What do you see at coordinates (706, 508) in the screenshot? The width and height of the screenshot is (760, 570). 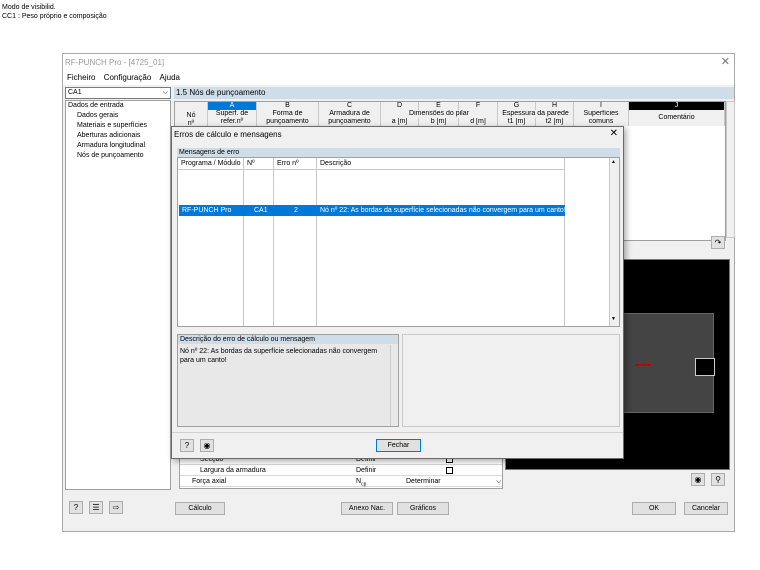 I see `cancel-button: Cancelar` at bounding box center [706, 508].